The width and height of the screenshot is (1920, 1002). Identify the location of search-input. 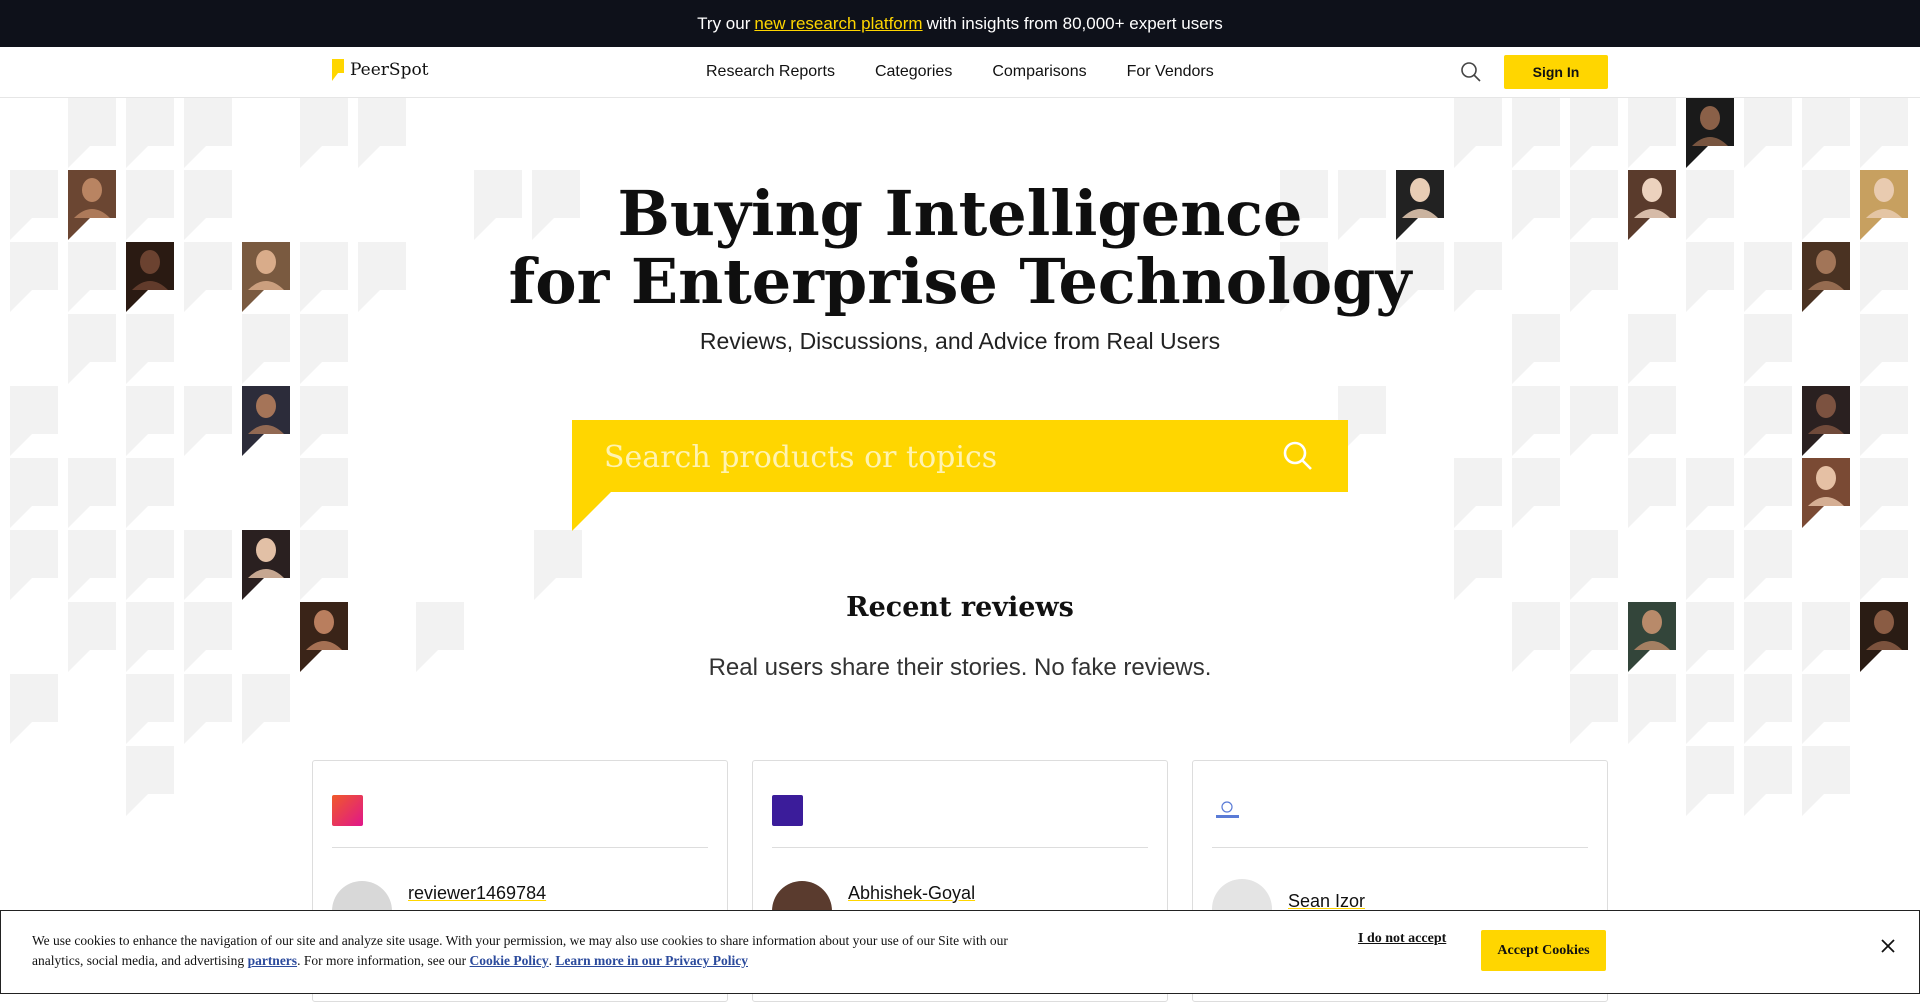
(924, 457).